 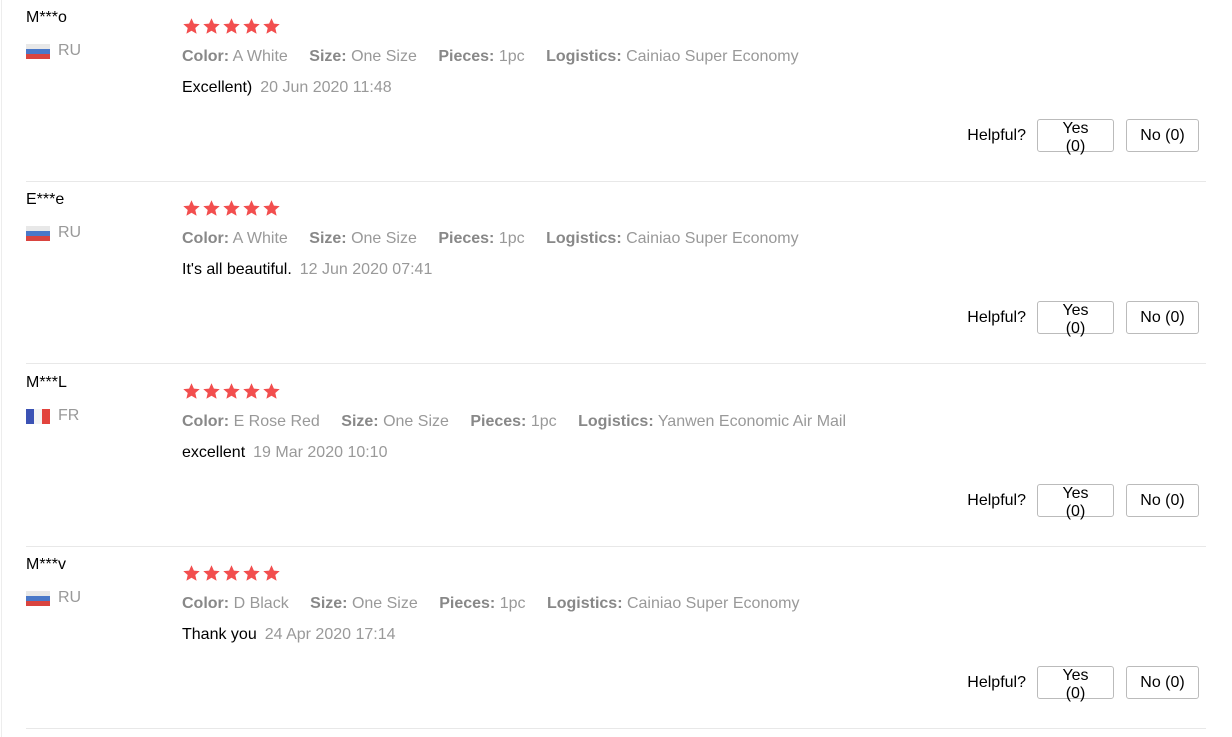 I want to click on comment-date: 19 Mar 2020 10:10, so click(x=320, y=452).